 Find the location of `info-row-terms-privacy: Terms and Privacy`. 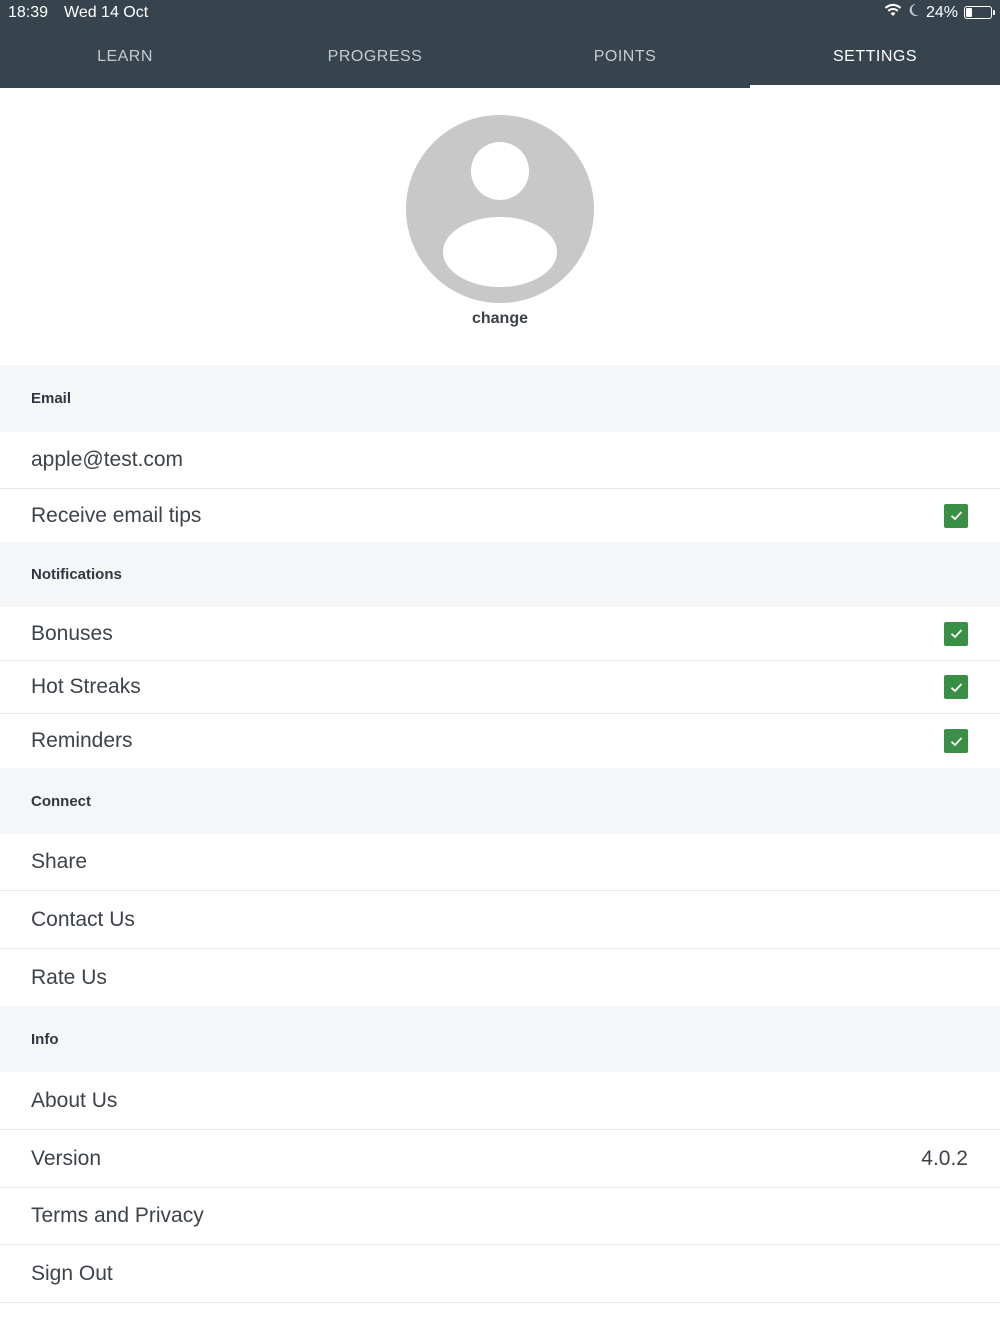

info-row-terms-privacy: Terms and Privacy is located at coordinates (500, 1216).